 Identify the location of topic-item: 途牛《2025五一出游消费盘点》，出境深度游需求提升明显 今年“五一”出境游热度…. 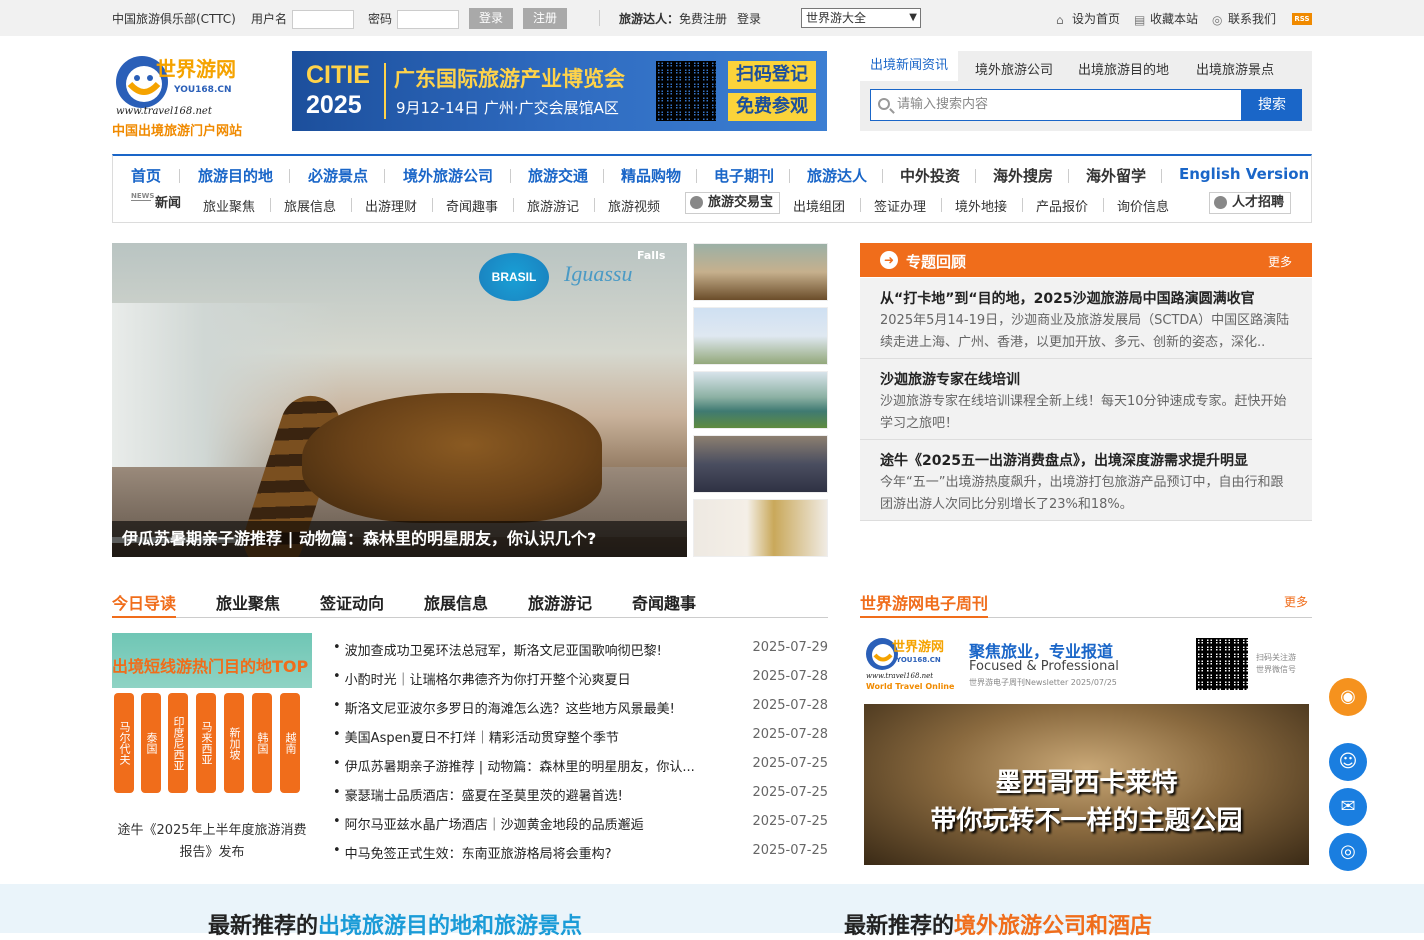
(1086, 480).